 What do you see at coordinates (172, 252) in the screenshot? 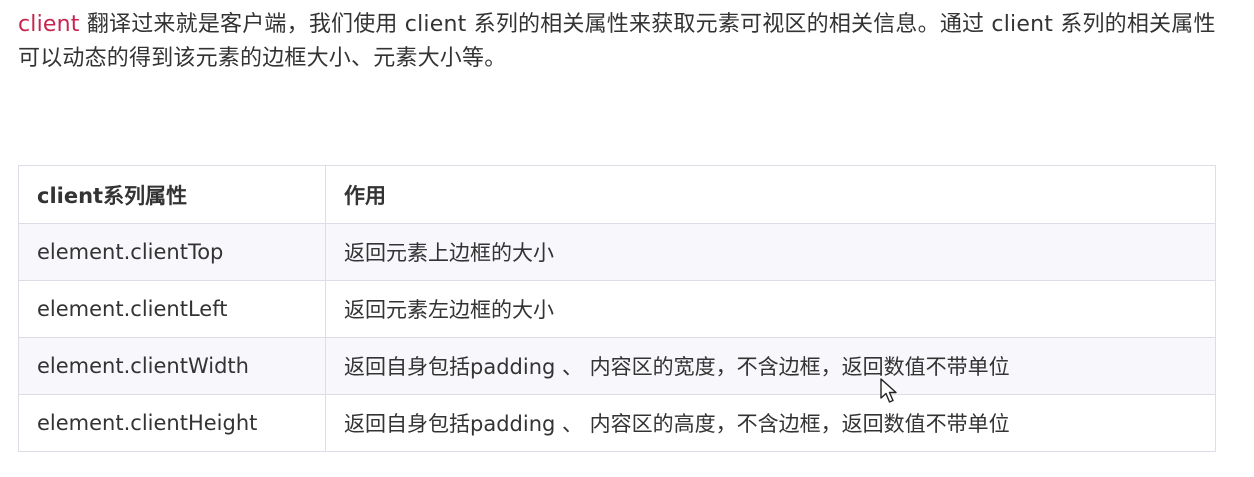
I see `property-cell: element.clientTop` at bounding box center [172, 252].